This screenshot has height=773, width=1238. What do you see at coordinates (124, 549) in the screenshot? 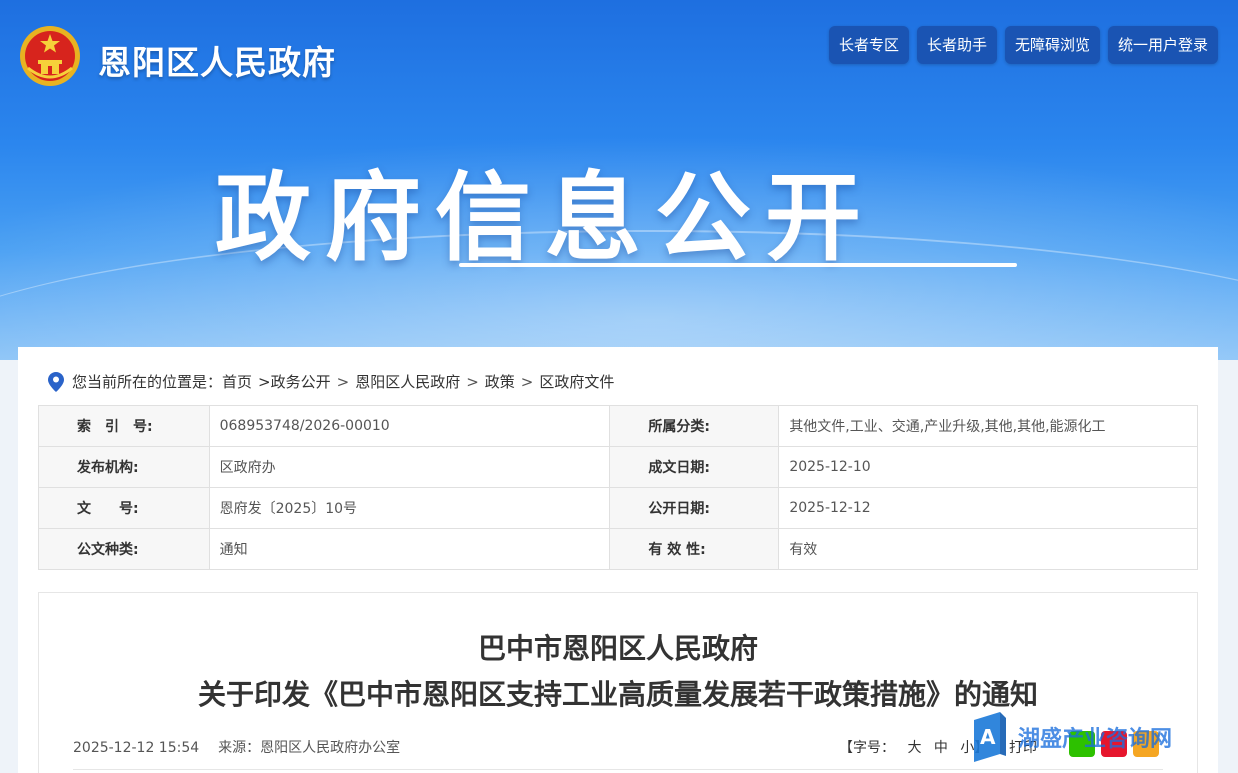
I see `document-type-label: 公文种类:` at bounding box center [124, 549].